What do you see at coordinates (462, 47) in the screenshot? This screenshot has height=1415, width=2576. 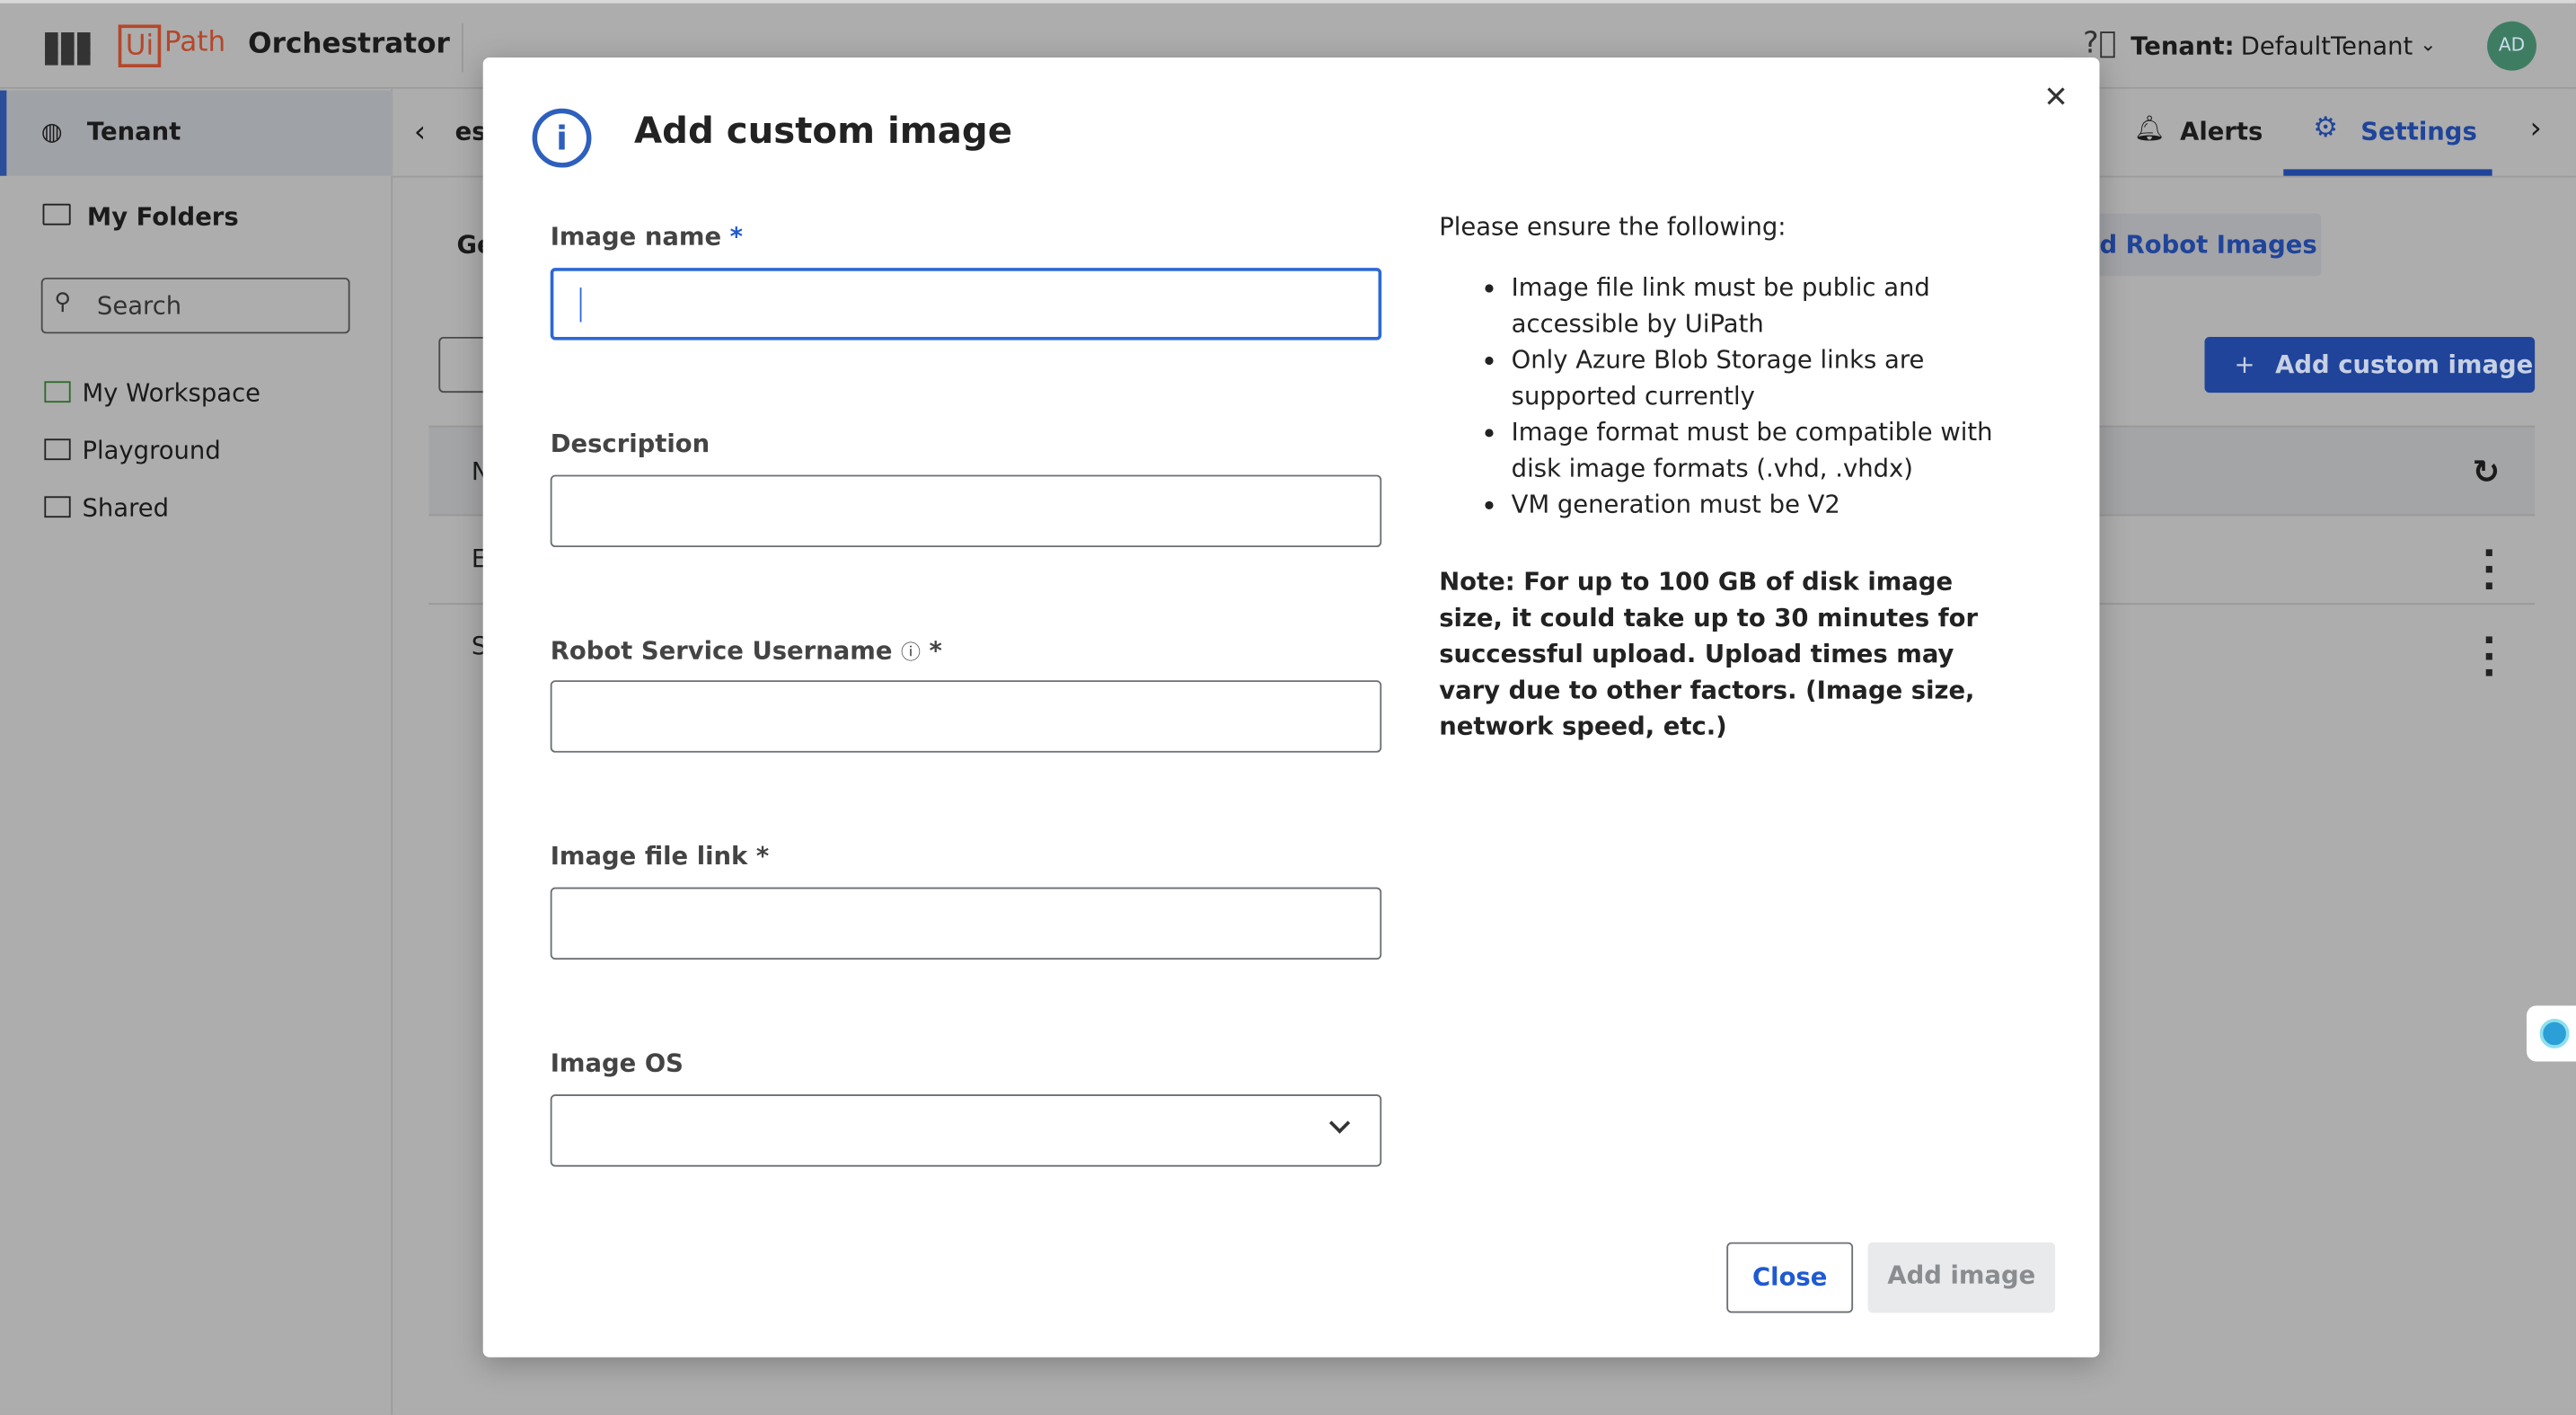 I see `divider` at bounding box center [462, 47].